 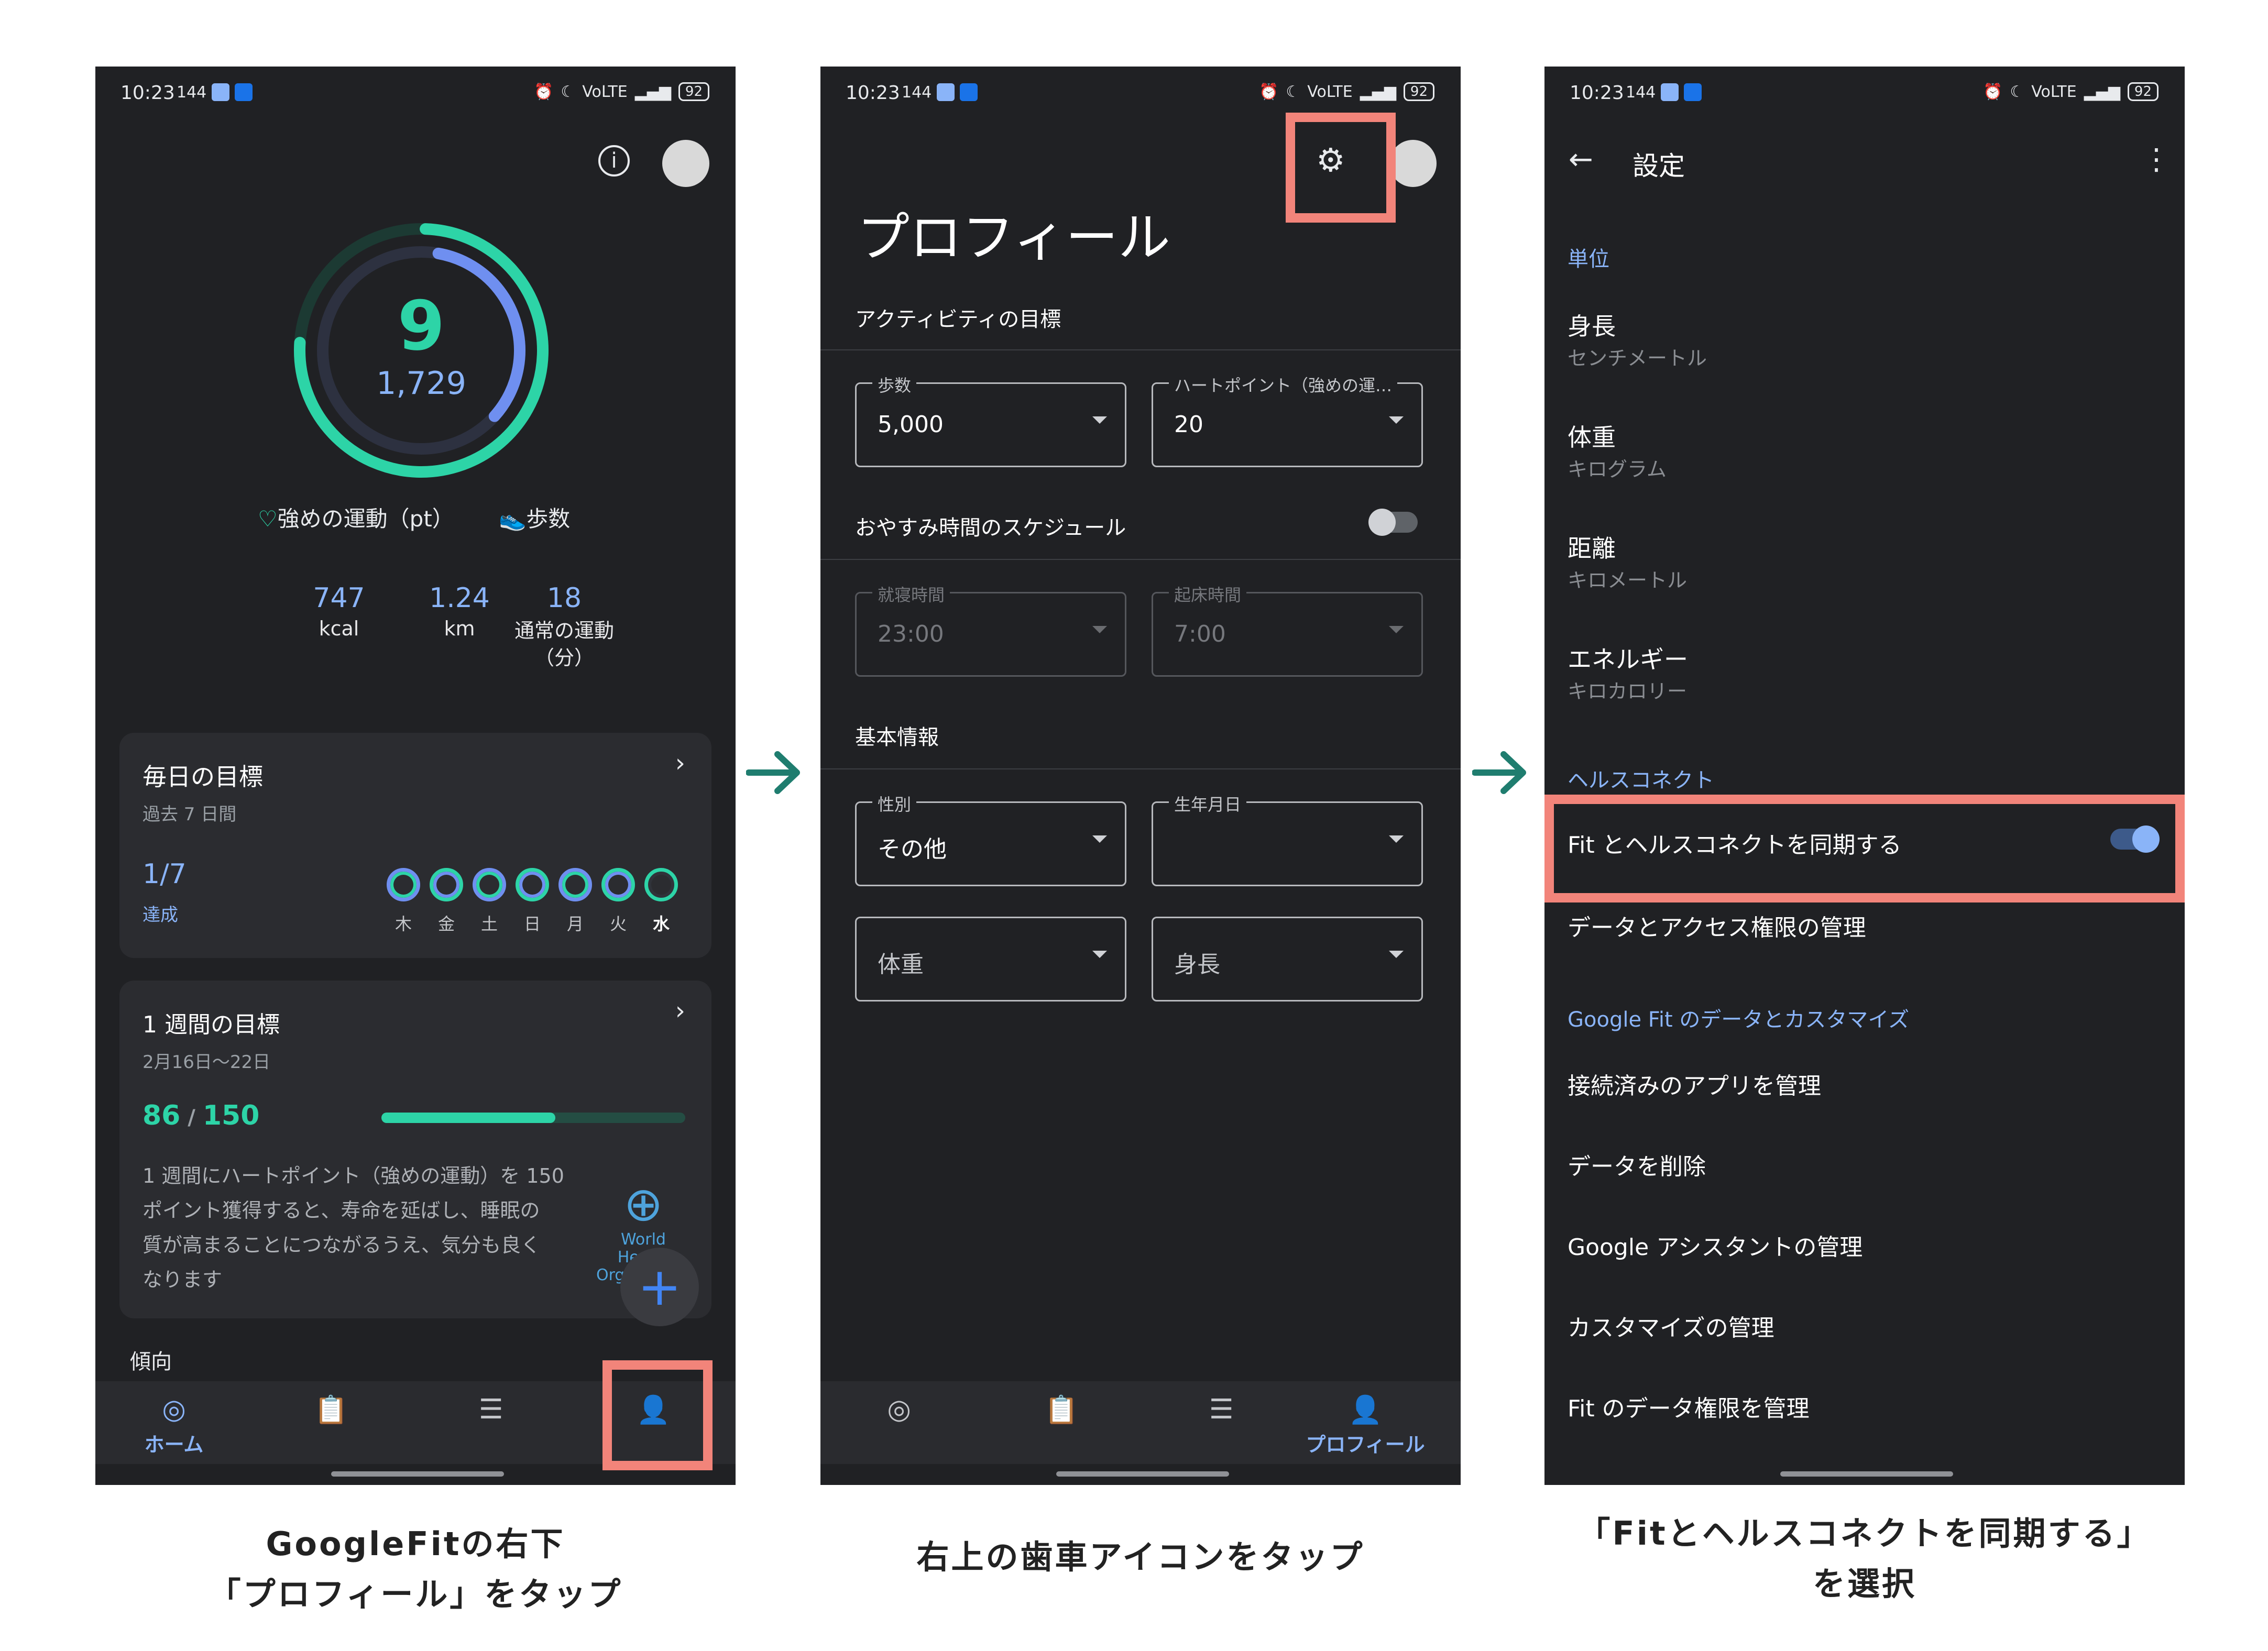 What do you see at coordinates (1689, 1406) in the screenshot?
I see `data-permissions-item: Fit のデータ権限を管理` at bounding box center [1689, 1406].